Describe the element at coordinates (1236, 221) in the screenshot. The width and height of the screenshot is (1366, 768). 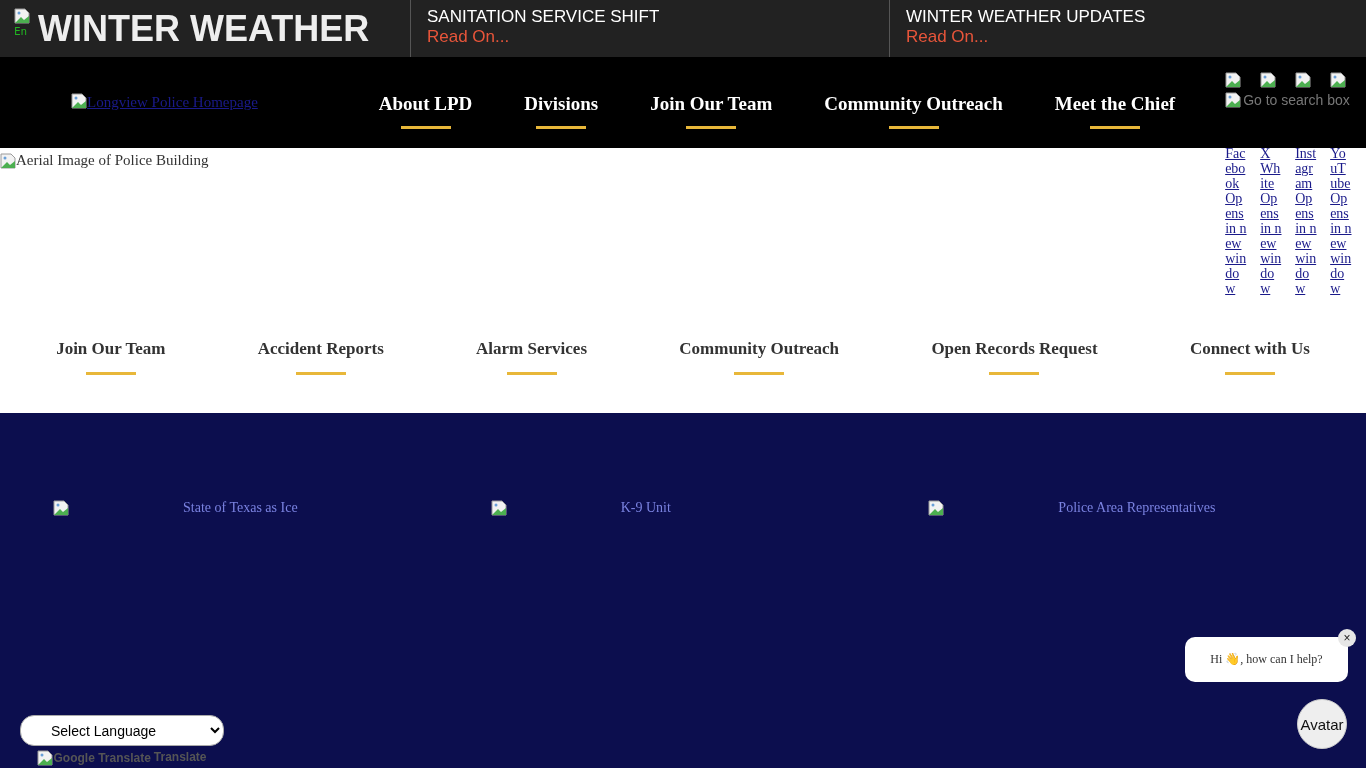
I see `social-link: Facebook Opens in new window` at that location.